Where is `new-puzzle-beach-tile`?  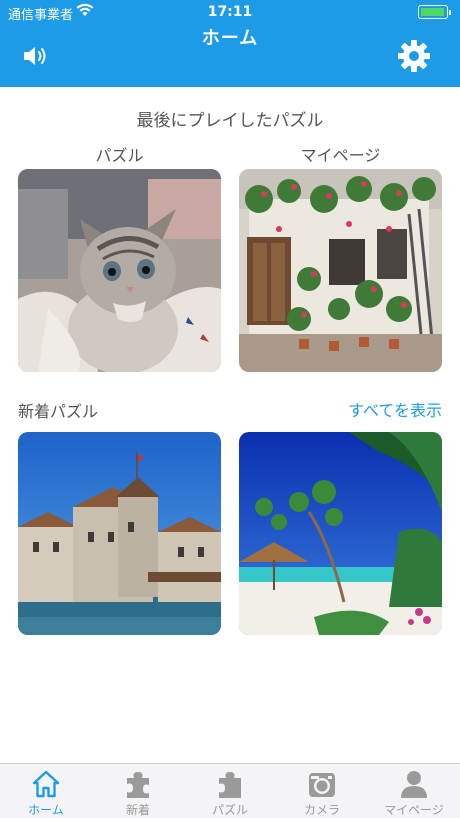
new-puzzle-beach-tile is located at coordinates (340, 533).